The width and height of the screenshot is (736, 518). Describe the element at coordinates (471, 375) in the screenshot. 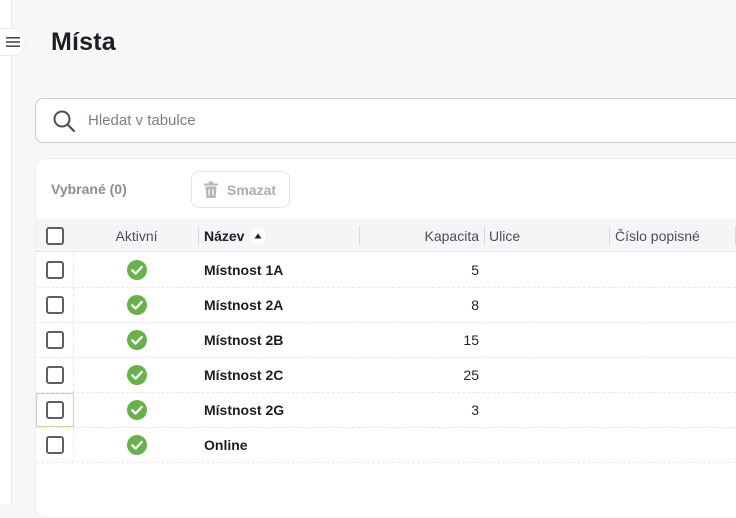

I see `row-capacity-cell: 25` at that location.